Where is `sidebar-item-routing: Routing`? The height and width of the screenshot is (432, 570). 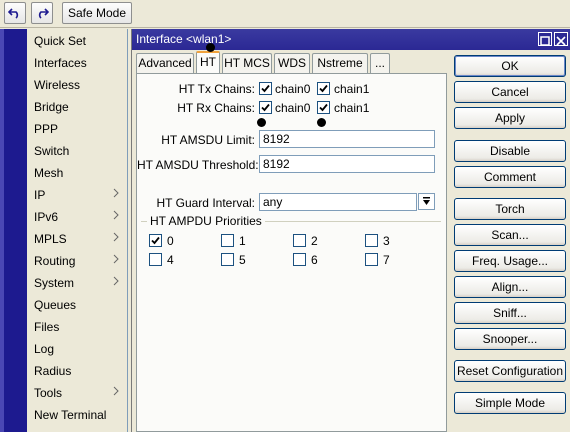 sidebar-item-routing: Routing is located at coordinates (77, 261).